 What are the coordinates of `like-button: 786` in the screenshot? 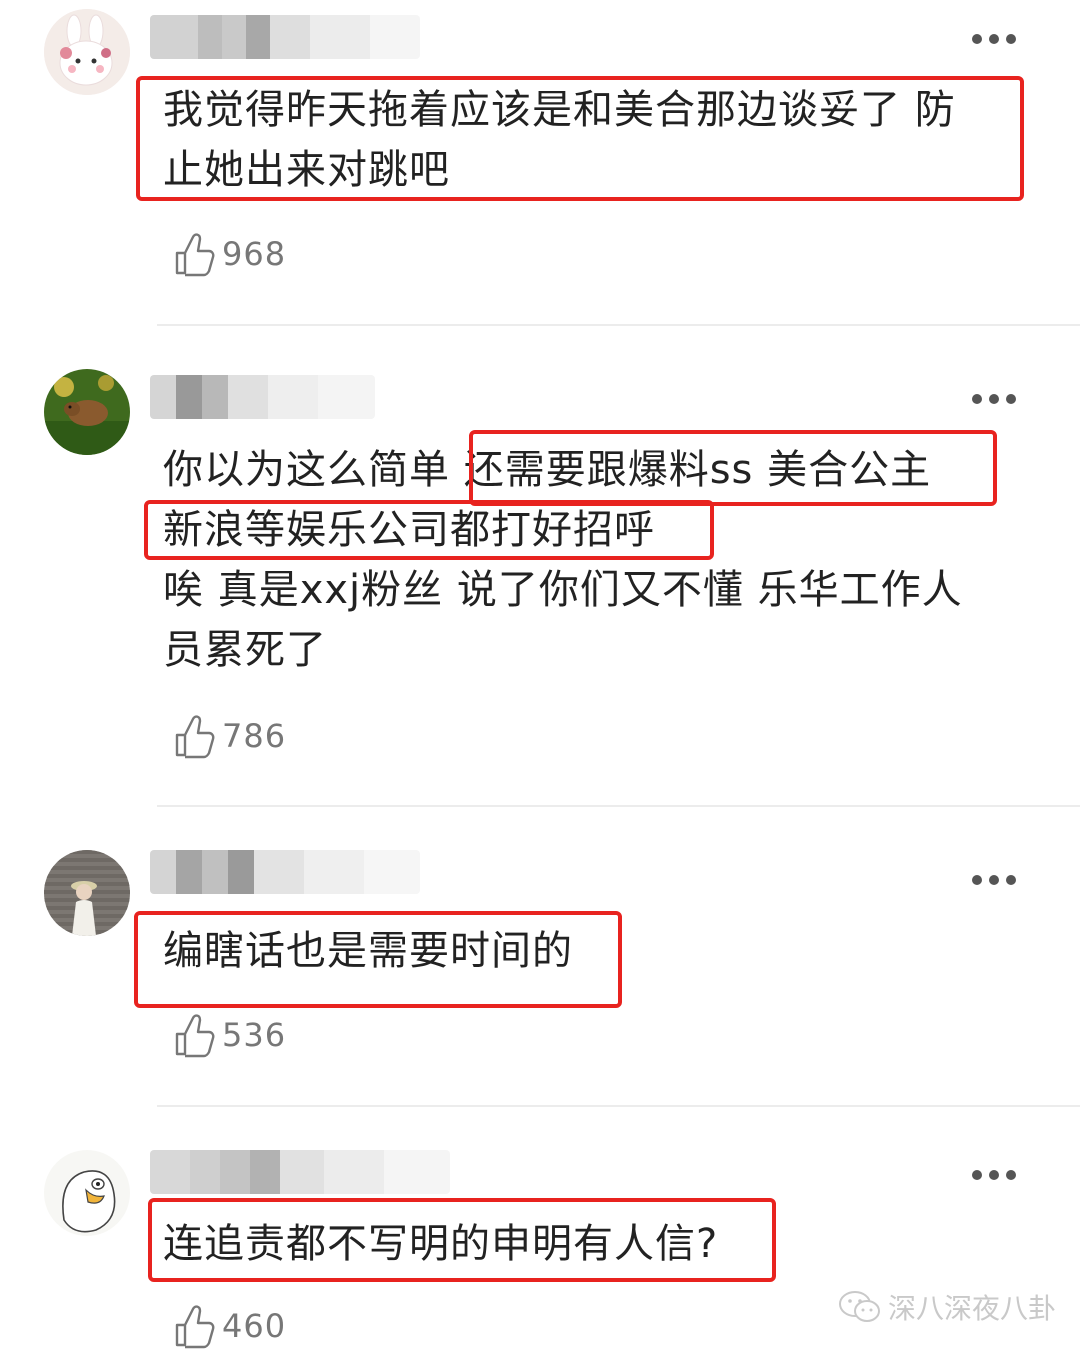 It's located at (230, 736).